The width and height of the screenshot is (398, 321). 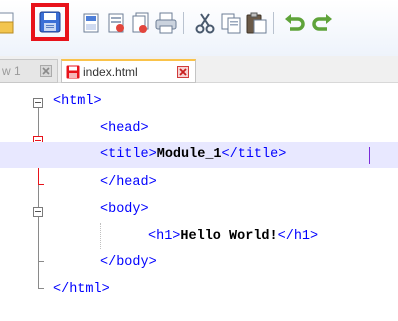 I want to click on close-file-icon, so click(x=116, y=23).